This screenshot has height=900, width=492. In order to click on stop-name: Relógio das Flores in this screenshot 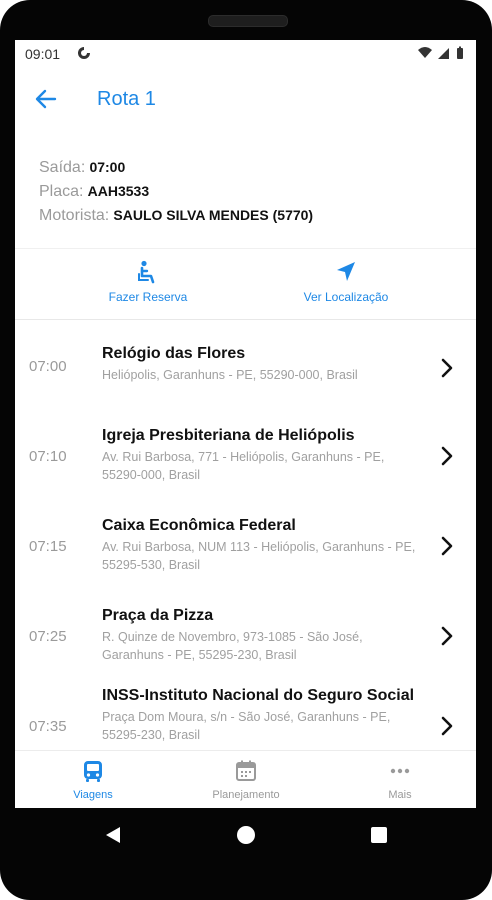, I will do `click(174, 353)`.